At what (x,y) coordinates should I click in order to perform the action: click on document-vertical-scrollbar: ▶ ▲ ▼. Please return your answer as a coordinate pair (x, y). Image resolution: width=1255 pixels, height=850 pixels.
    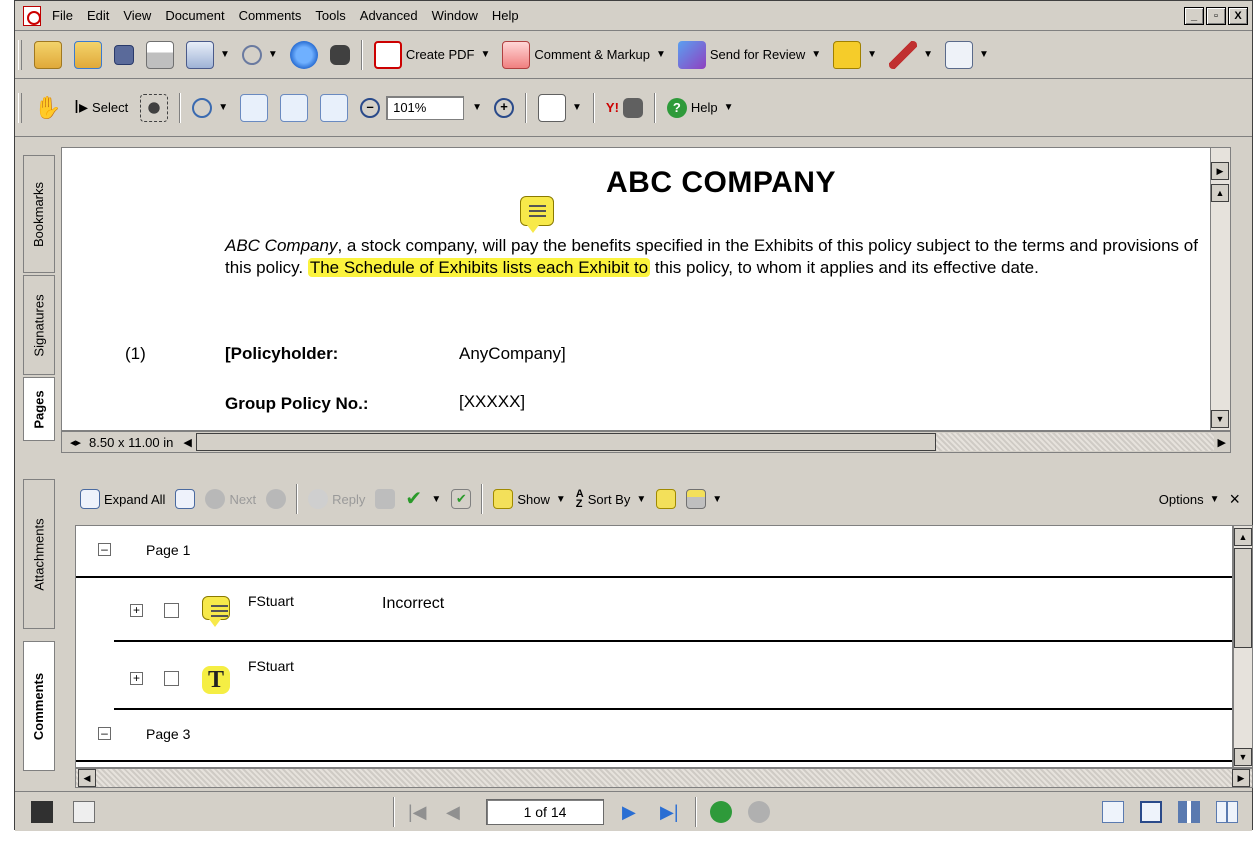
    Looking at the image, I should click on (1220, 289).